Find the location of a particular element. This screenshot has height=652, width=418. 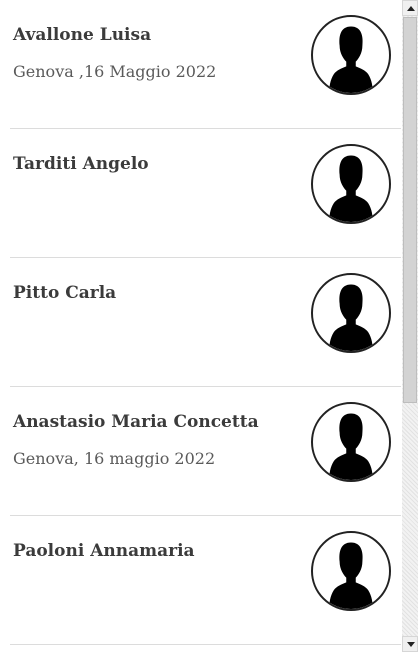

arrow-up-icon is located at coordinates (411, 8).